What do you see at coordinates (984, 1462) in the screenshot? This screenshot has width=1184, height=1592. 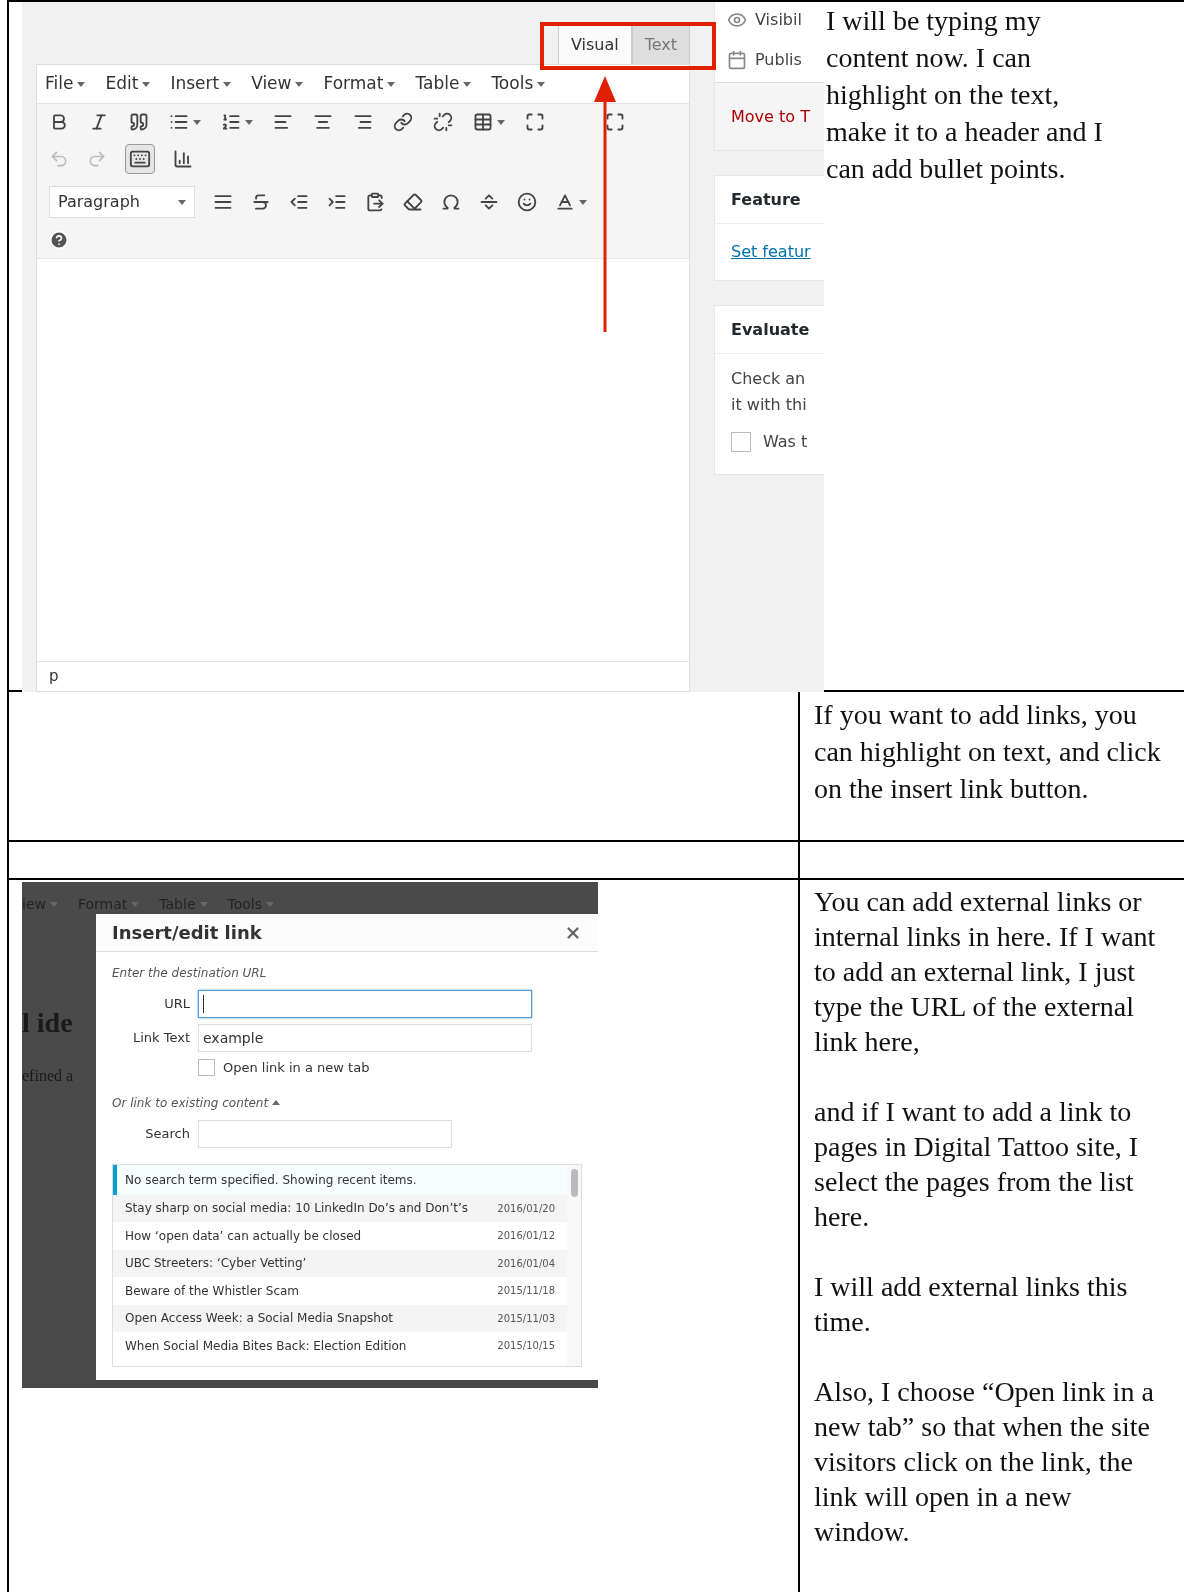 I see `instruction-text: Also, I choose “Open link in a new tab” so that when the site visitors click on the link, the link will open in a new window.` at bounding box center [984, 1462].